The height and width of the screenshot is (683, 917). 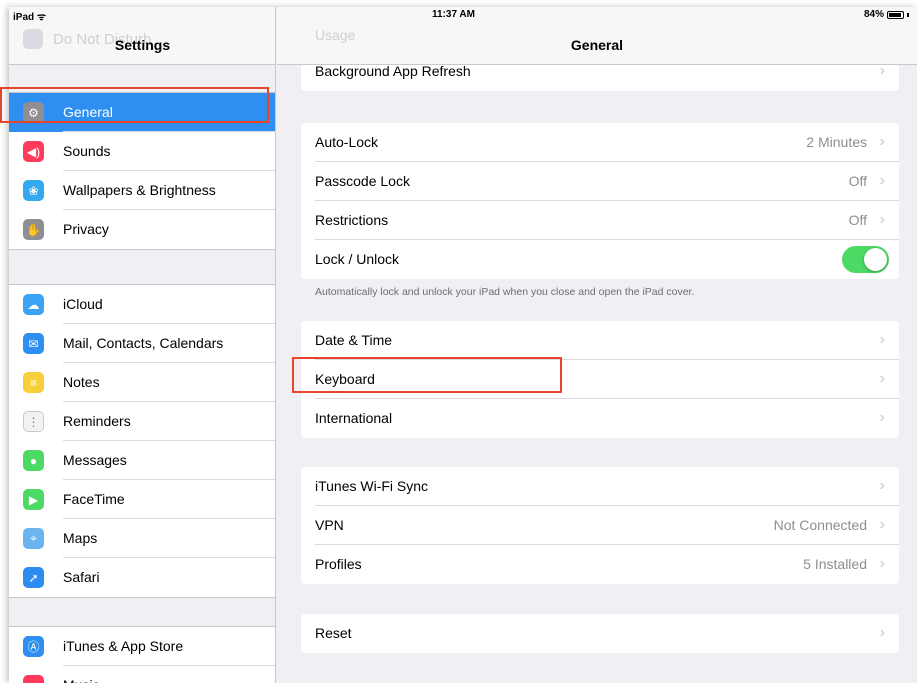 I want to click on sidebar-item-label: FaceTime, so click(x=94, y=499).